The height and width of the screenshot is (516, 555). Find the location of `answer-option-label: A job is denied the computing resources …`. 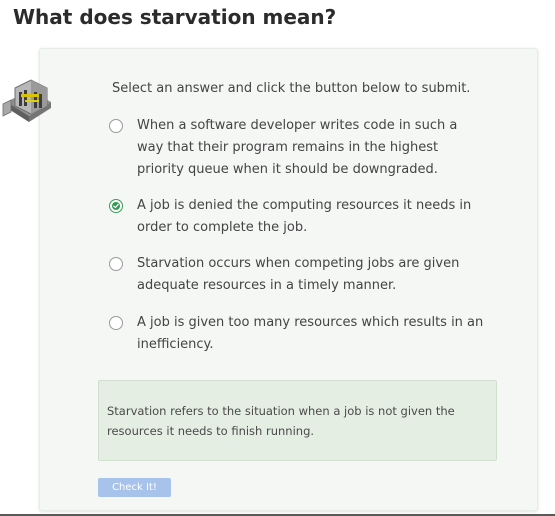

answer-option-label: A job is denied the computing resources … is located at coordinates (304, 216).